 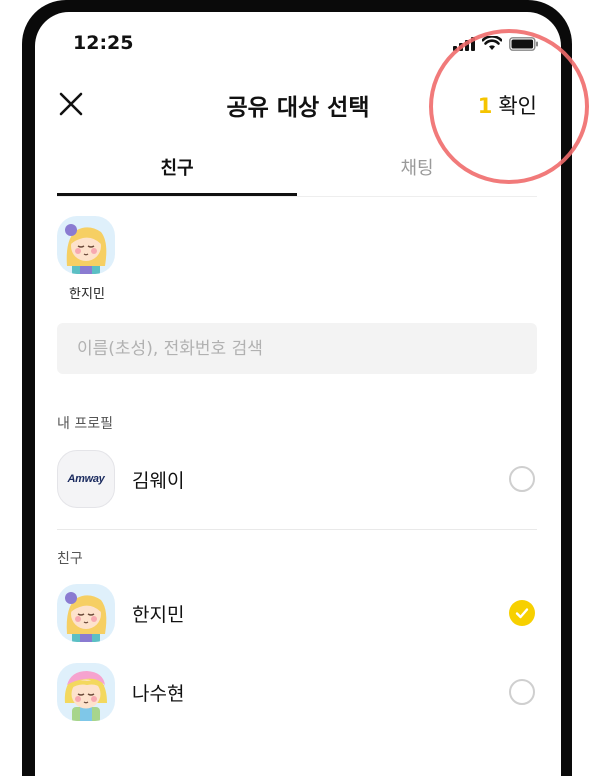 What do you see at coordinates (297, 479) in the screenshot?
I see `my-profile-row: Amway 김웨이` at bounding box center [297, 479].